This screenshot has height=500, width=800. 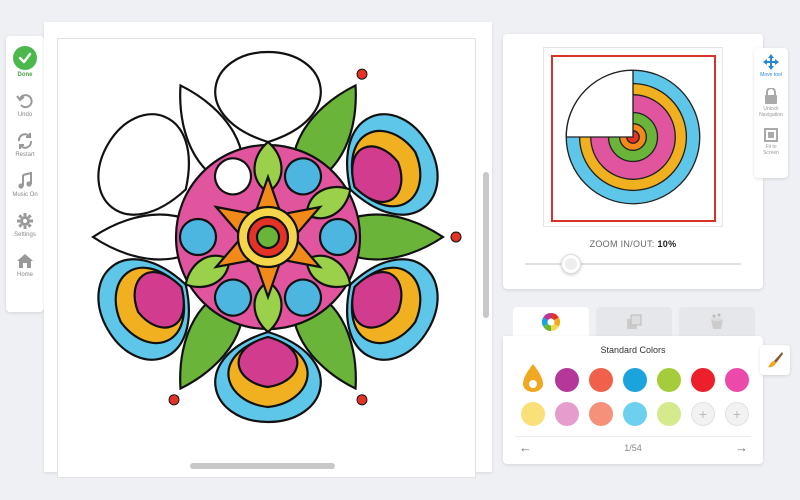 I want to click on zoom-readout: ZOOM IN/OUT: 10%, so click(x=633, y=244).